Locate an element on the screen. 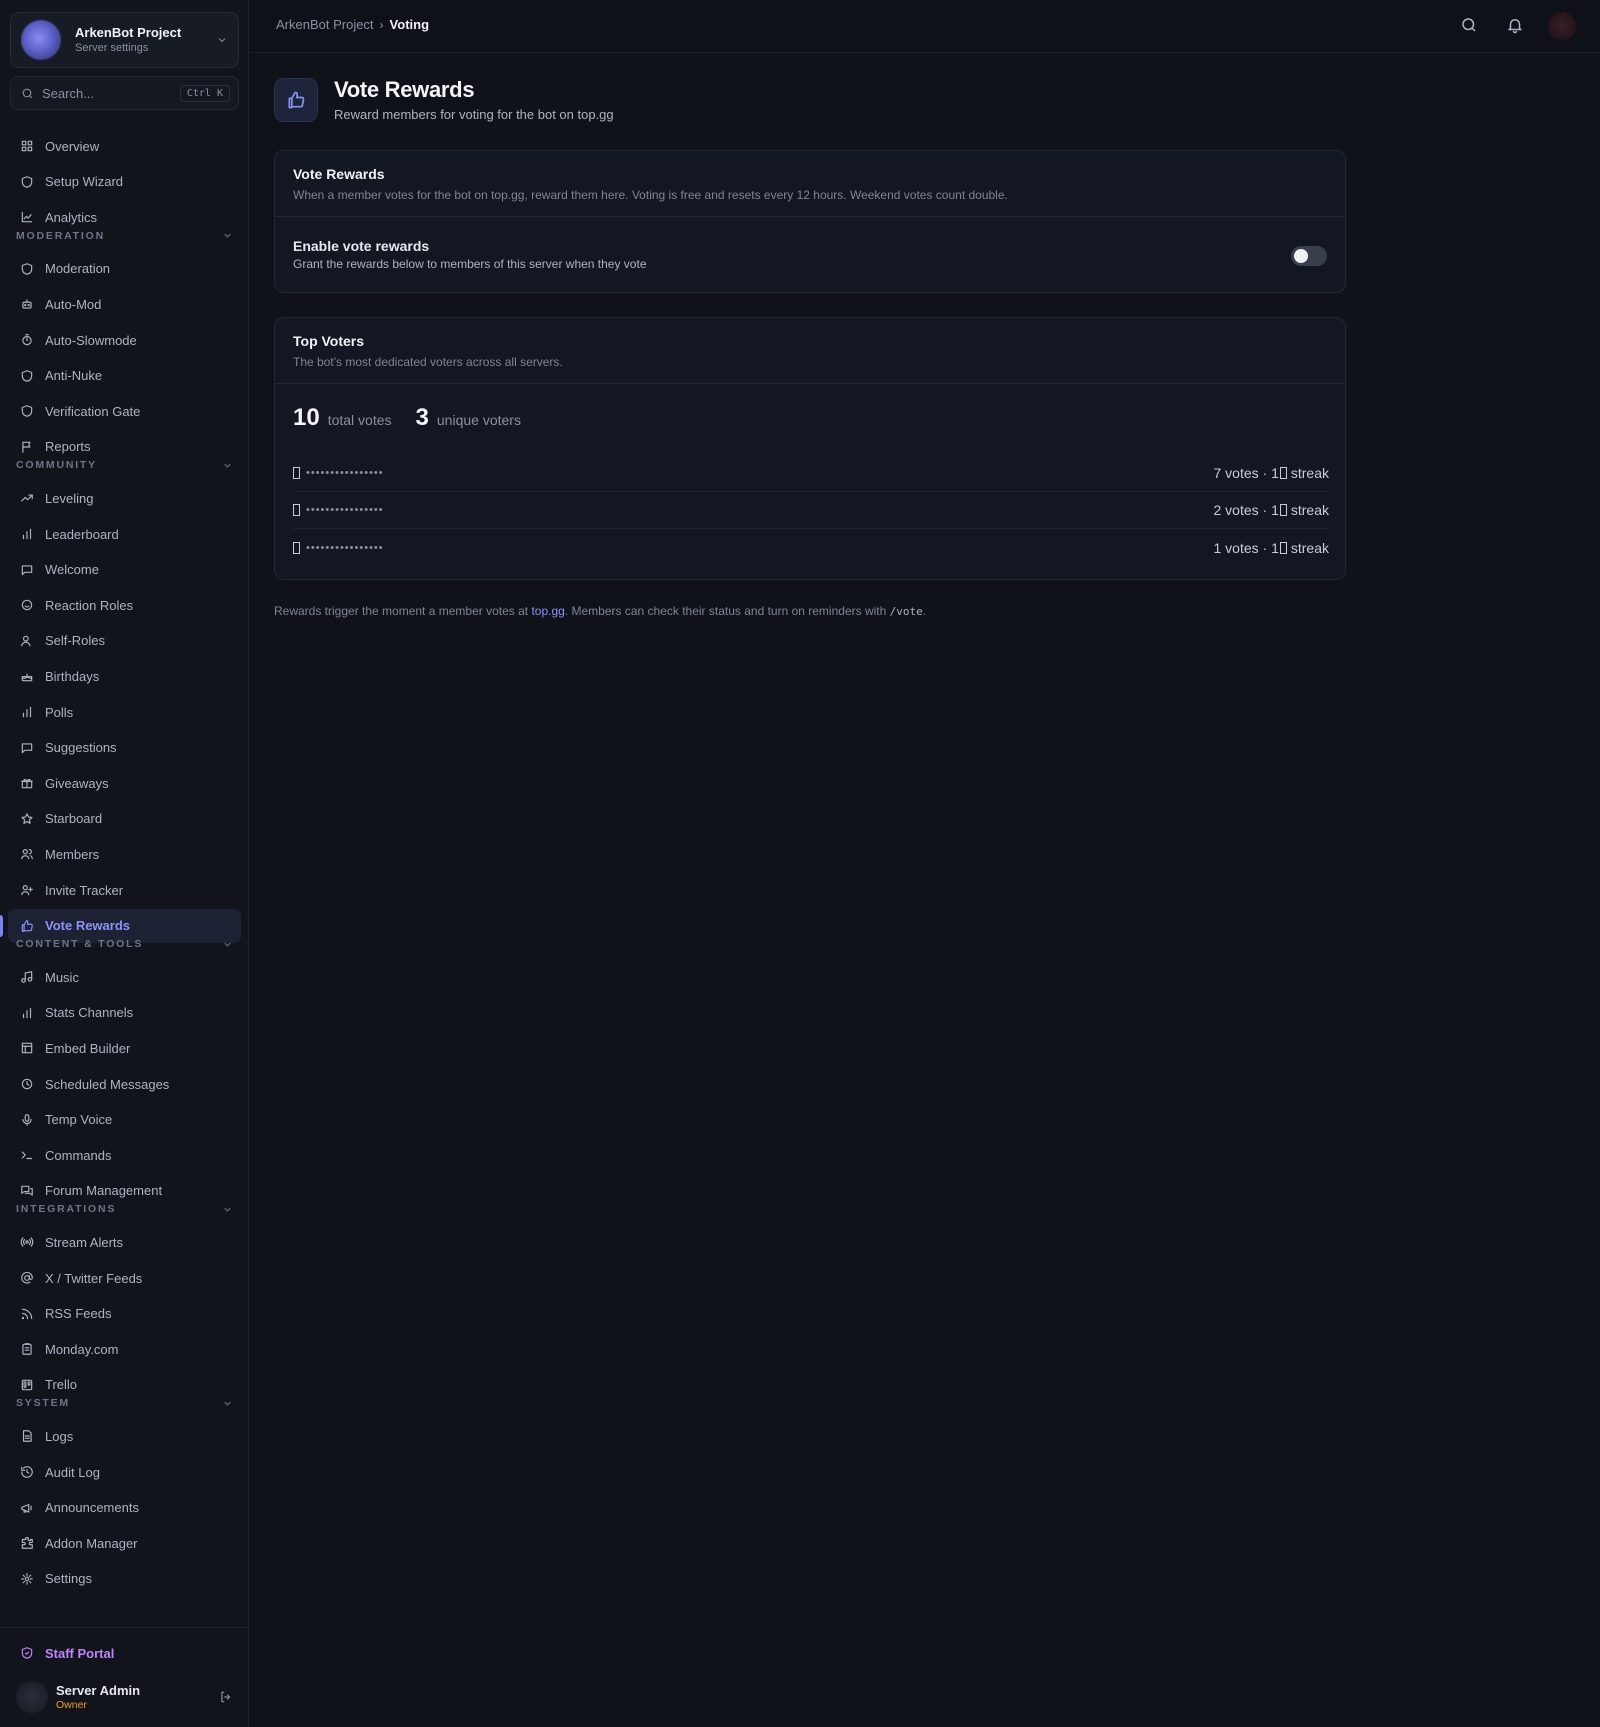 The width and height of the screenshot is (1600, 1727). layout-icon is located at coordinates (27, 1048).